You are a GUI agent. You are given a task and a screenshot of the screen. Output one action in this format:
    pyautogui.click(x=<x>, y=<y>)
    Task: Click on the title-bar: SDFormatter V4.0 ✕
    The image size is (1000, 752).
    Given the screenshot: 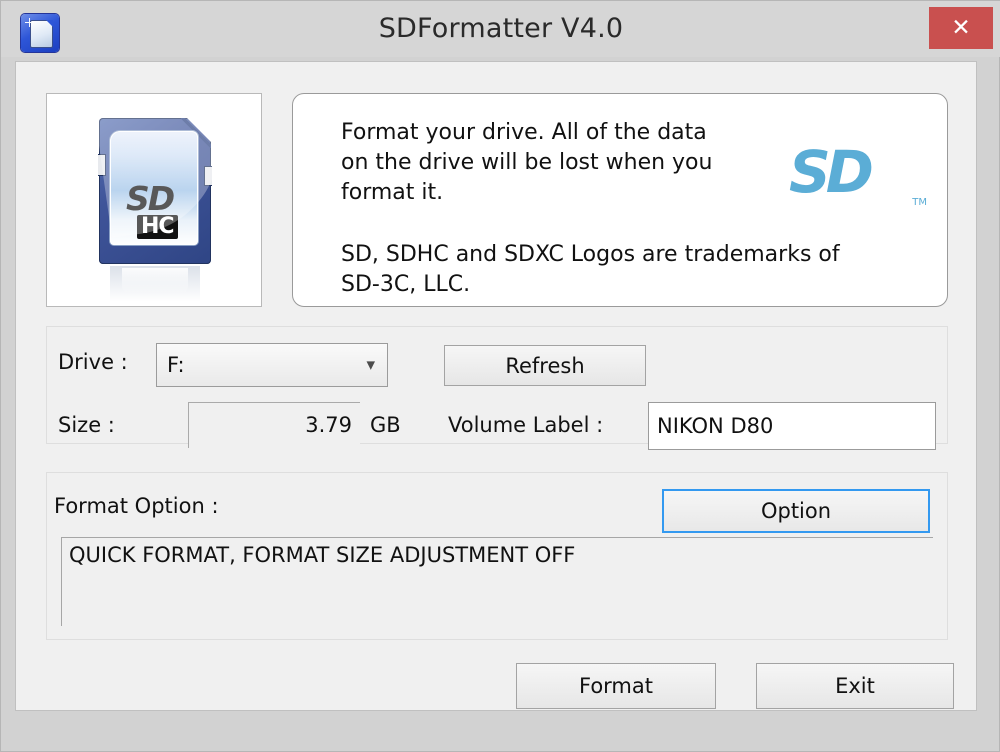 What is the action you would take?
    pyautogui.click(x=500, y=29)
    